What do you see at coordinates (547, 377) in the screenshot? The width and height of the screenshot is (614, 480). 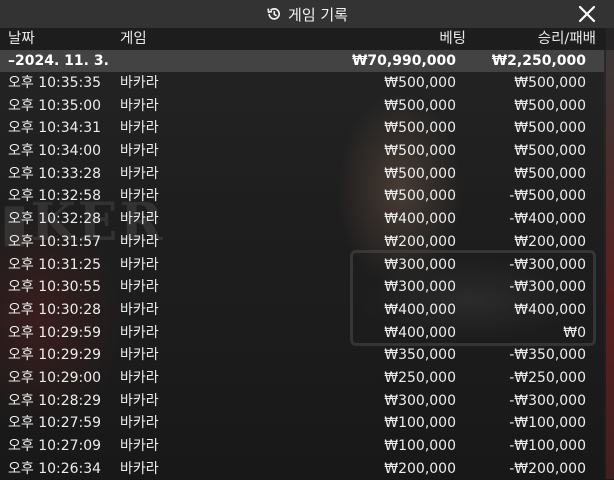 I see `row-result: -₩250,000` at bounding box center [547, 377].